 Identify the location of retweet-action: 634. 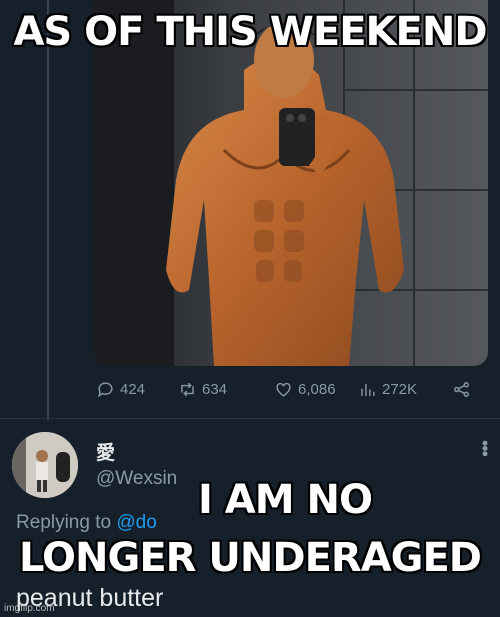
(202, 389).